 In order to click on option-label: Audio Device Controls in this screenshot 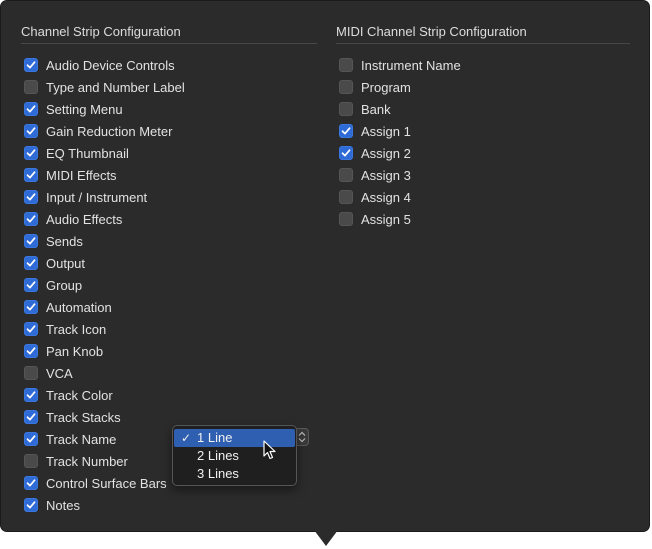, I will do `click(110, 65)`.